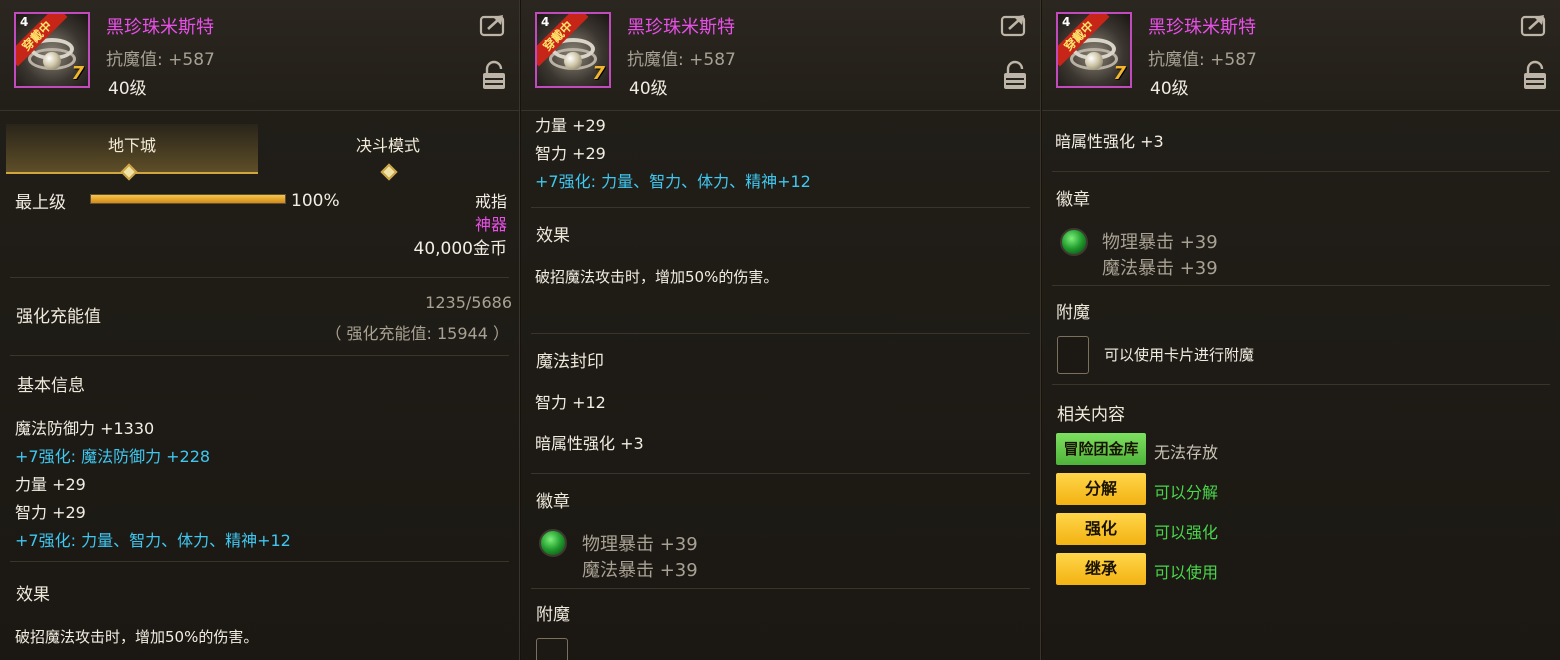 The height and width of the screenshot is (660, 1560). I want to click on tab-duel-label: 决斗模式, so click(387, 145).